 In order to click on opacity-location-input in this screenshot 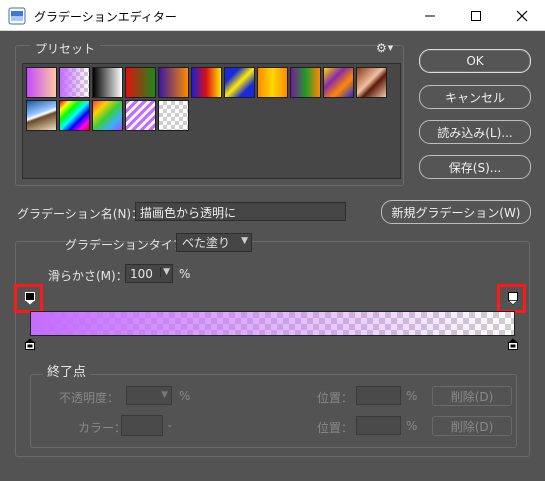, I will do `click(378, 395)`.